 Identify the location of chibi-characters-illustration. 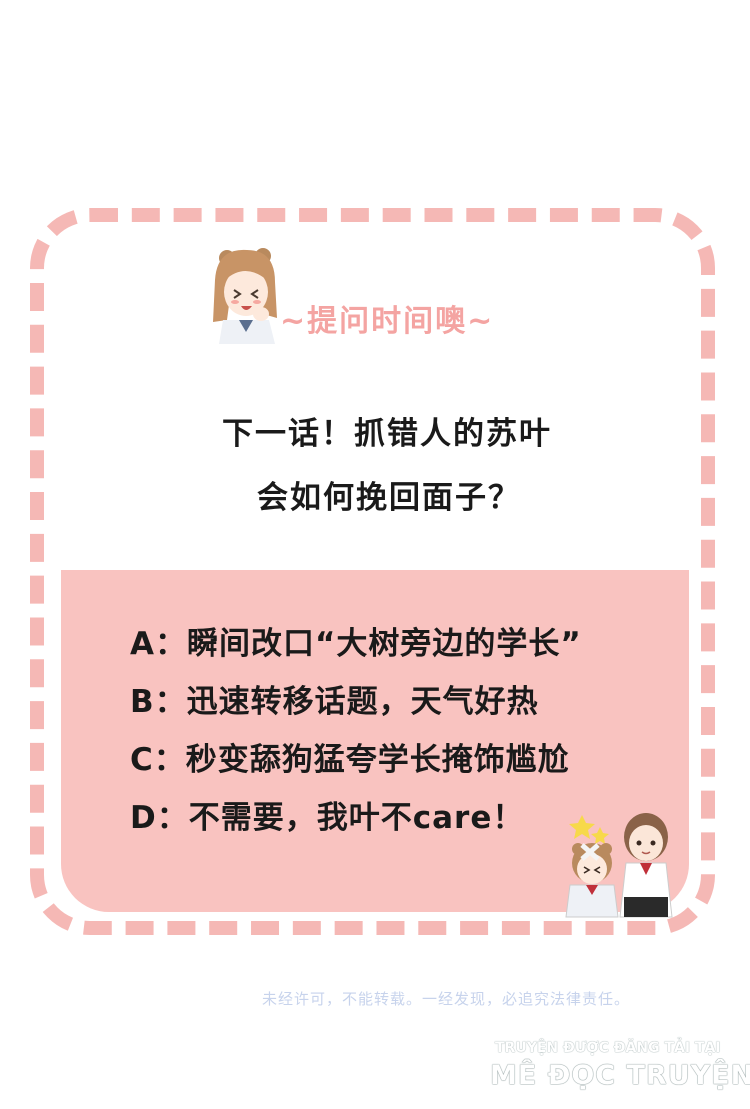
(619, 865).